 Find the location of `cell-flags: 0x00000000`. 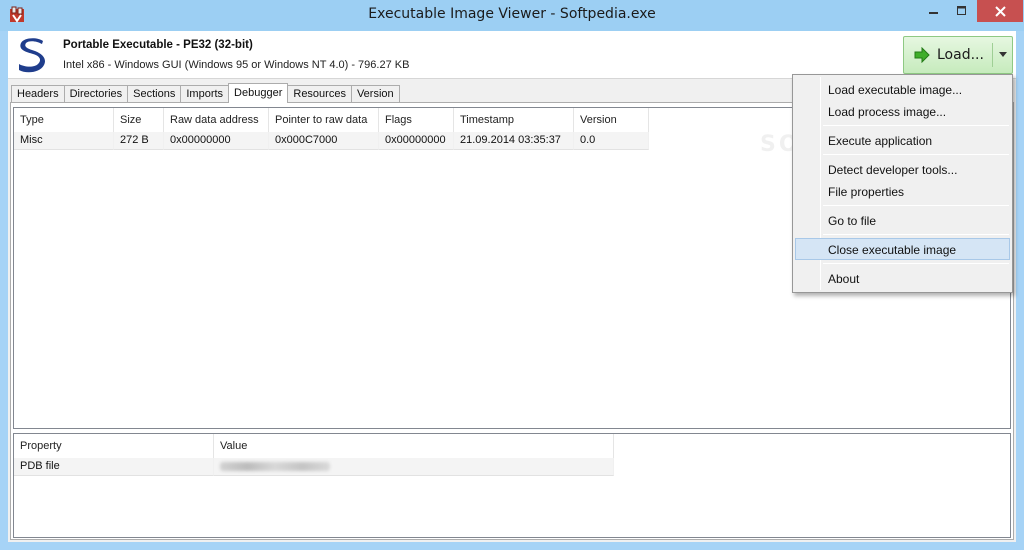

cell-flags: 0x00000000 is located at coordinates (416, 141).